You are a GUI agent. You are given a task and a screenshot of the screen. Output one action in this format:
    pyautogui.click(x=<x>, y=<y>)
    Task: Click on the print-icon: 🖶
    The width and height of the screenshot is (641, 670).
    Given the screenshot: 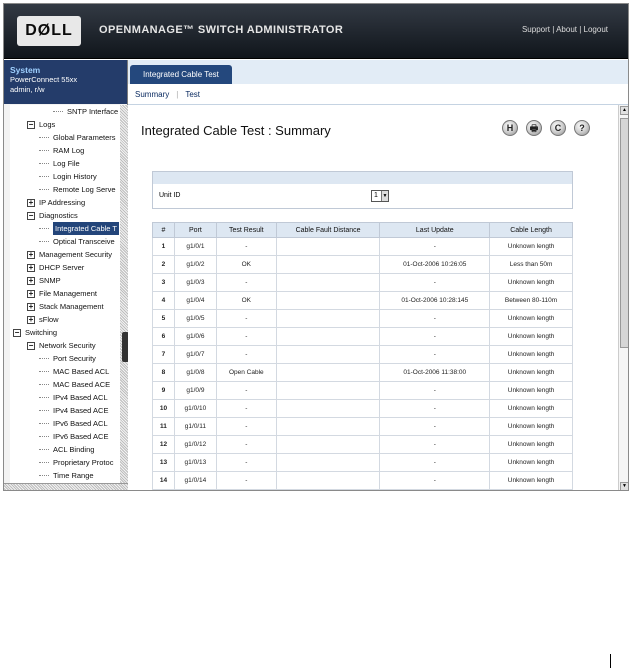 What is the action you would take?
    pyautogui.click(x=534, y=128)
    